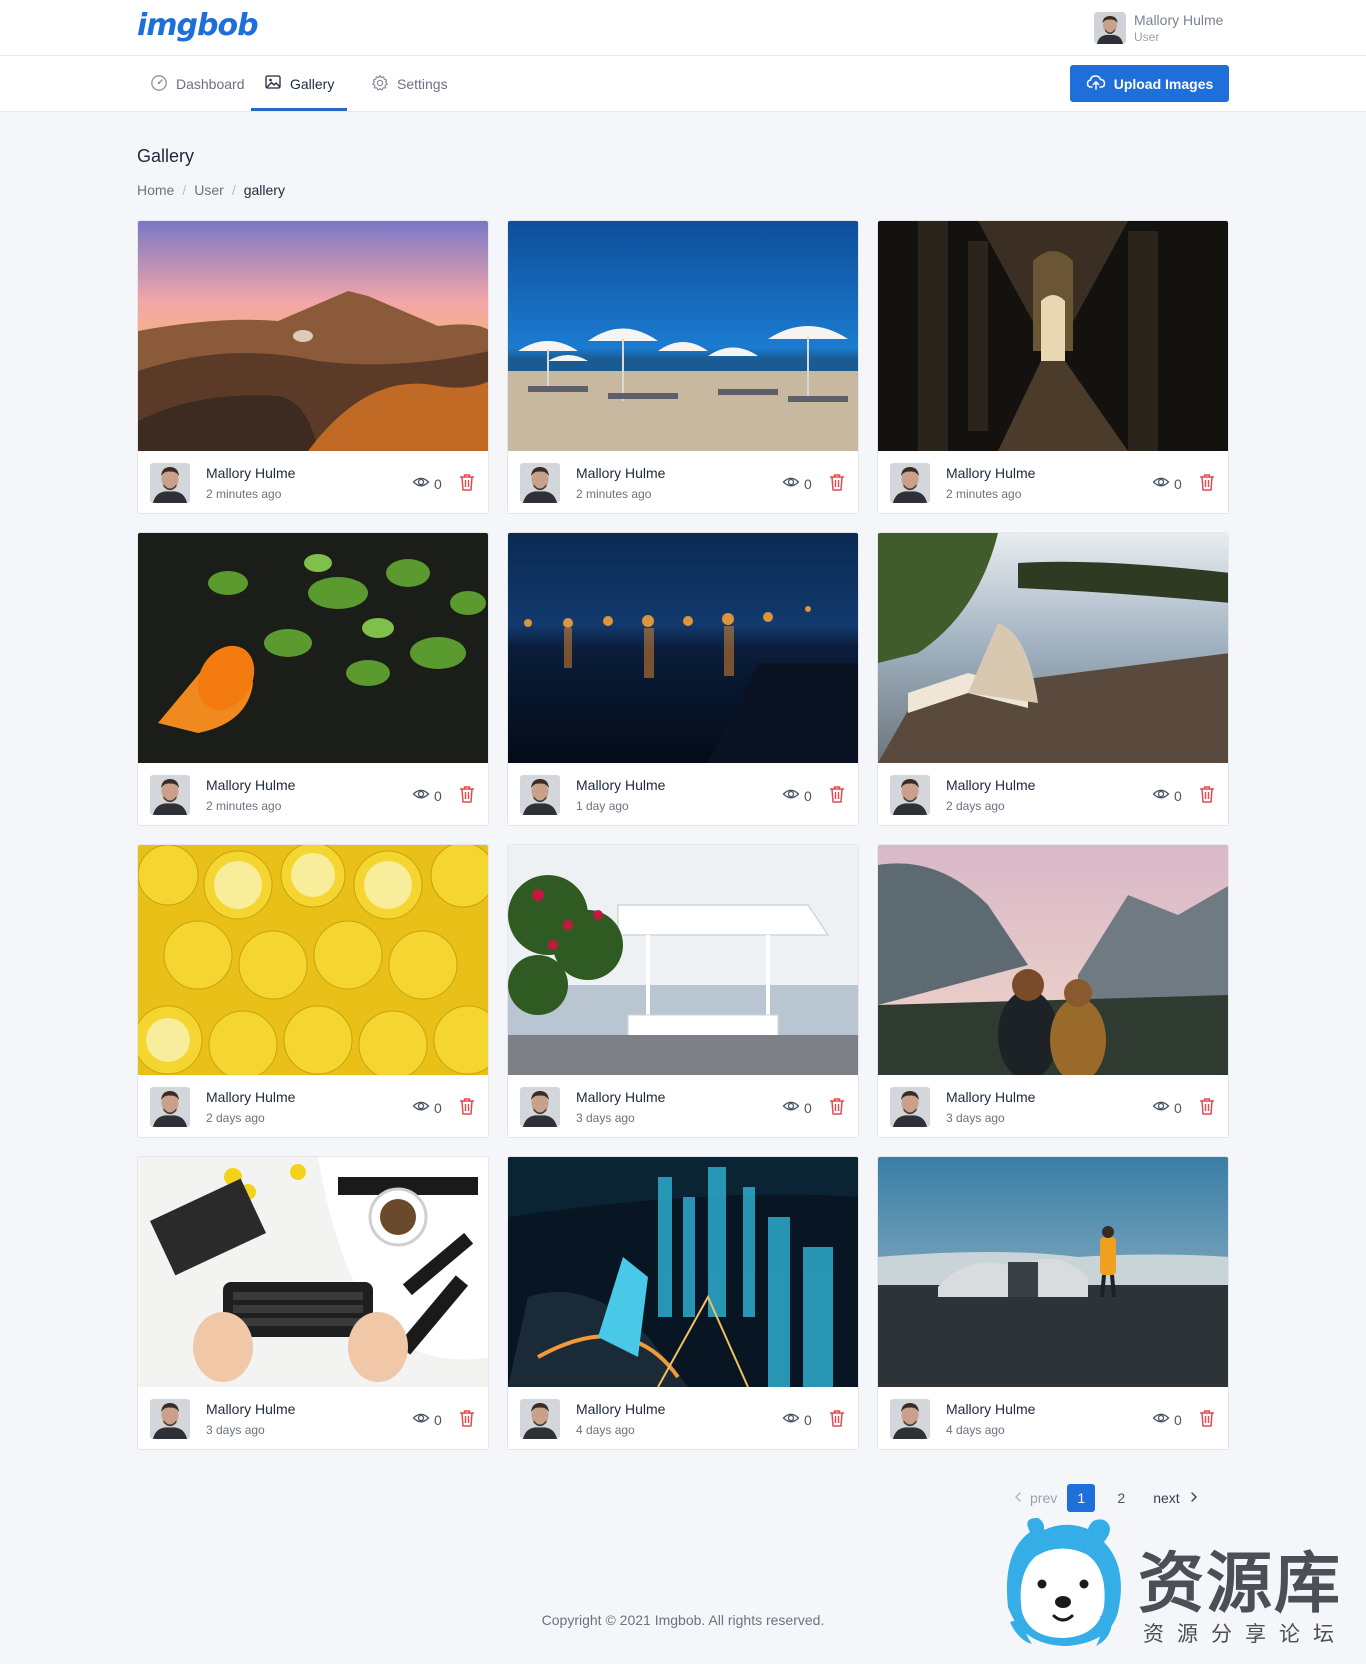  Describe the element at coordinates (1194, 1498) in the screenshot. I see `chevron-right-icon` at that location.